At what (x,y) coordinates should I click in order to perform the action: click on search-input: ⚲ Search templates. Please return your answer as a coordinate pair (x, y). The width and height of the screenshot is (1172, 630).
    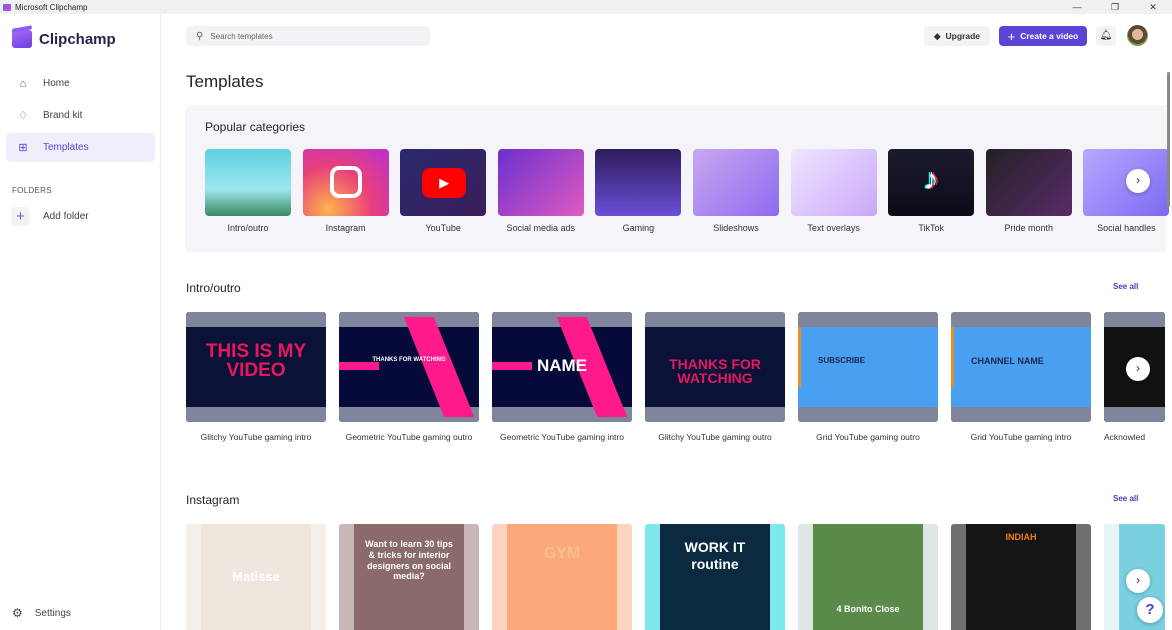
    Looking at the image, I should click on (308, 36).